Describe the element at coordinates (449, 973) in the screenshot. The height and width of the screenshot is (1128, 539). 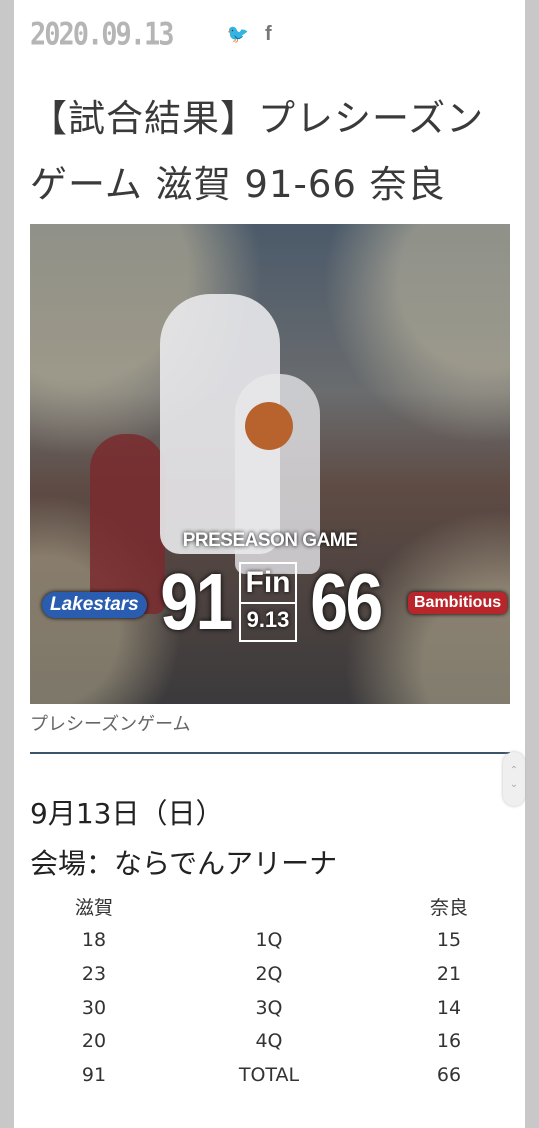
I see `away-q-score: 21` at that location.